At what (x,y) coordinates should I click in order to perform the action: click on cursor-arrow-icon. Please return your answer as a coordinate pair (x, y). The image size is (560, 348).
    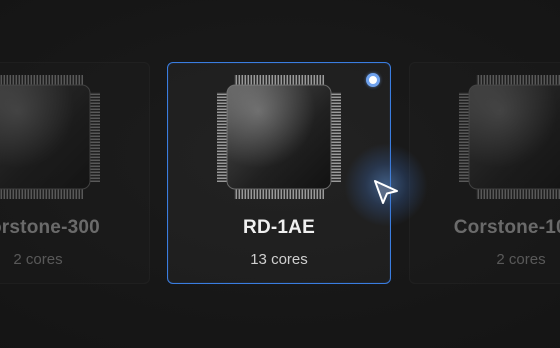
    Looking at the image, I should click on (386, 192).